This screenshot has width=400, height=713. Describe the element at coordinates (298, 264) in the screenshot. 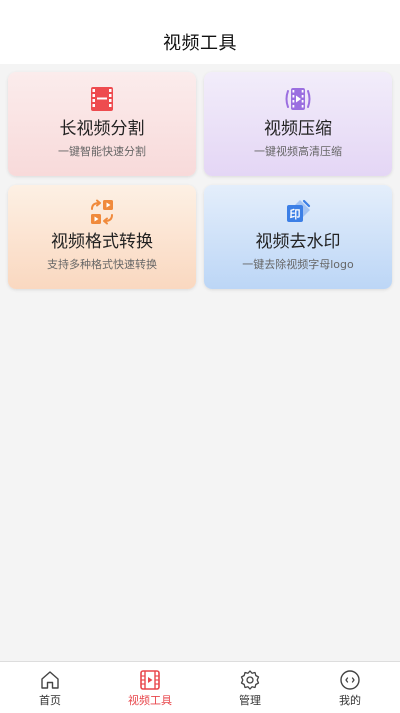

I see `tool-card-subtitle: 一键去除视频字母logo` at that location.